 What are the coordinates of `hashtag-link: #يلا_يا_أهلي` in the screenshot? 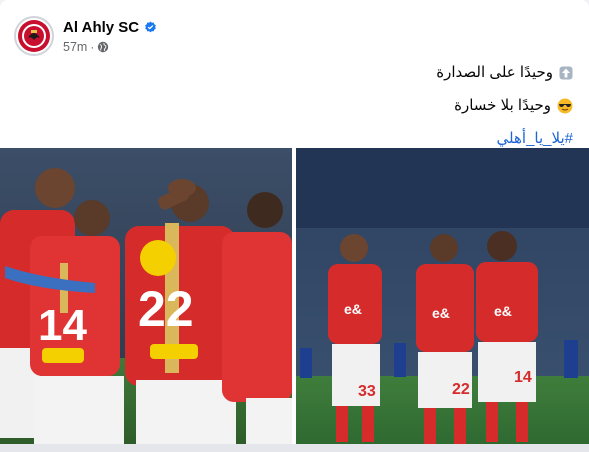 It's located at (303, 139).